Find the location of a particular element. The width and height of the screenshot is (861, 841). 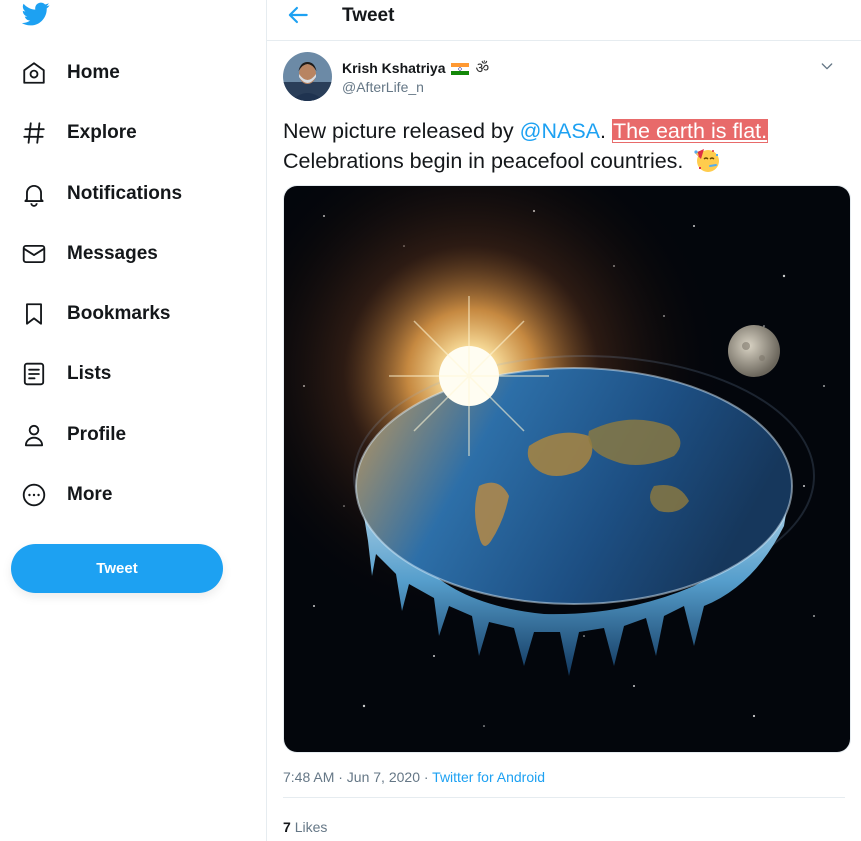

sidebar-item-label: Messages is located at coordinates (112, 253).